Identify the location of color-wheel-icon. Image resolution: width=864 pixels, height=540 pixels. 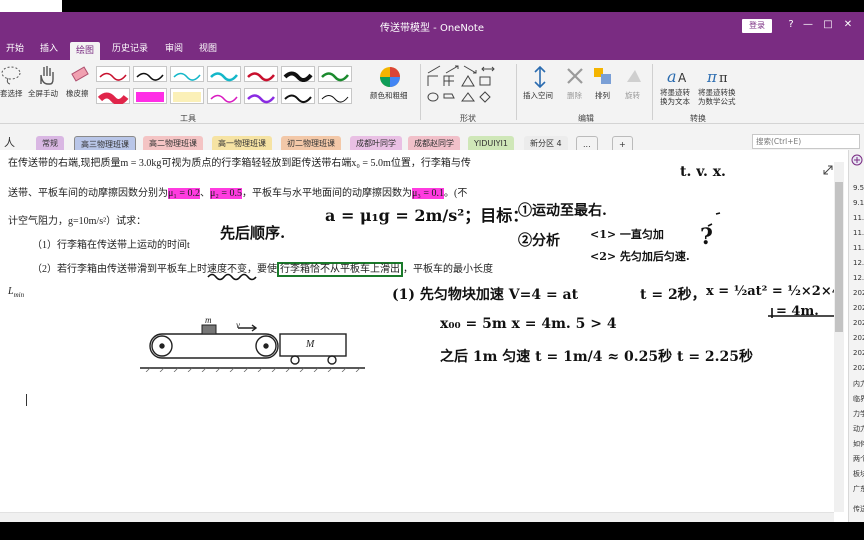
(390, 77).